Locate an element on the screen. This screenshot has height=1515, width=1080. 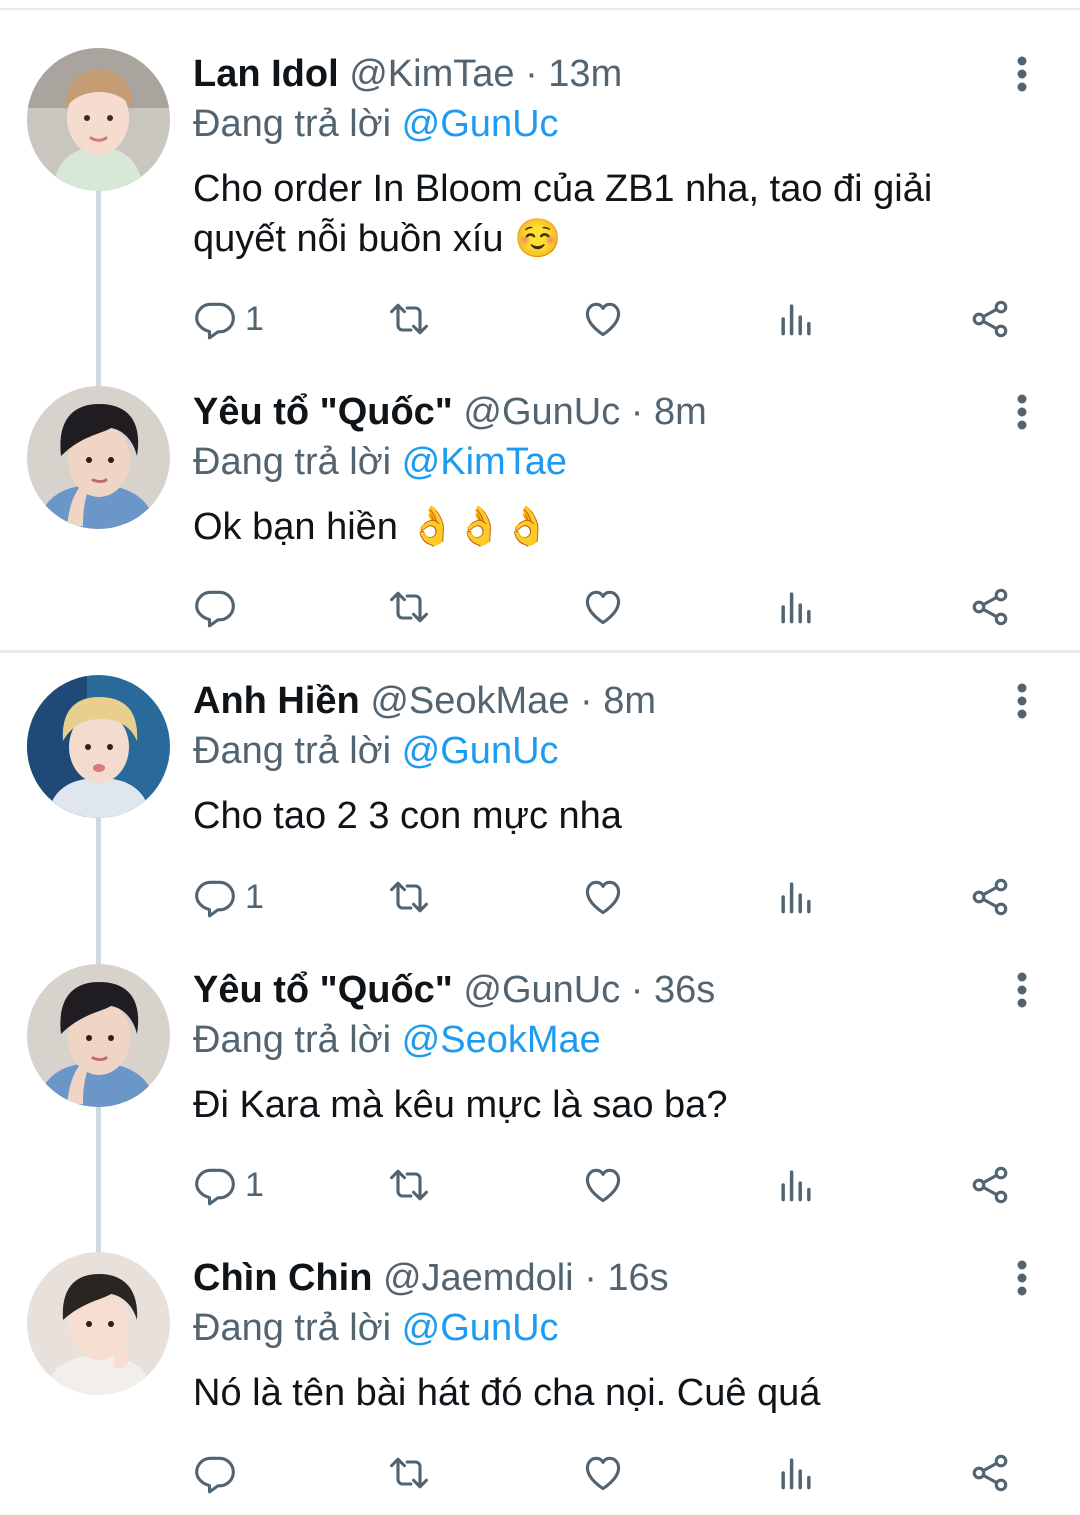
user-name: Anh Hiền is located at coordinates (276, 701).